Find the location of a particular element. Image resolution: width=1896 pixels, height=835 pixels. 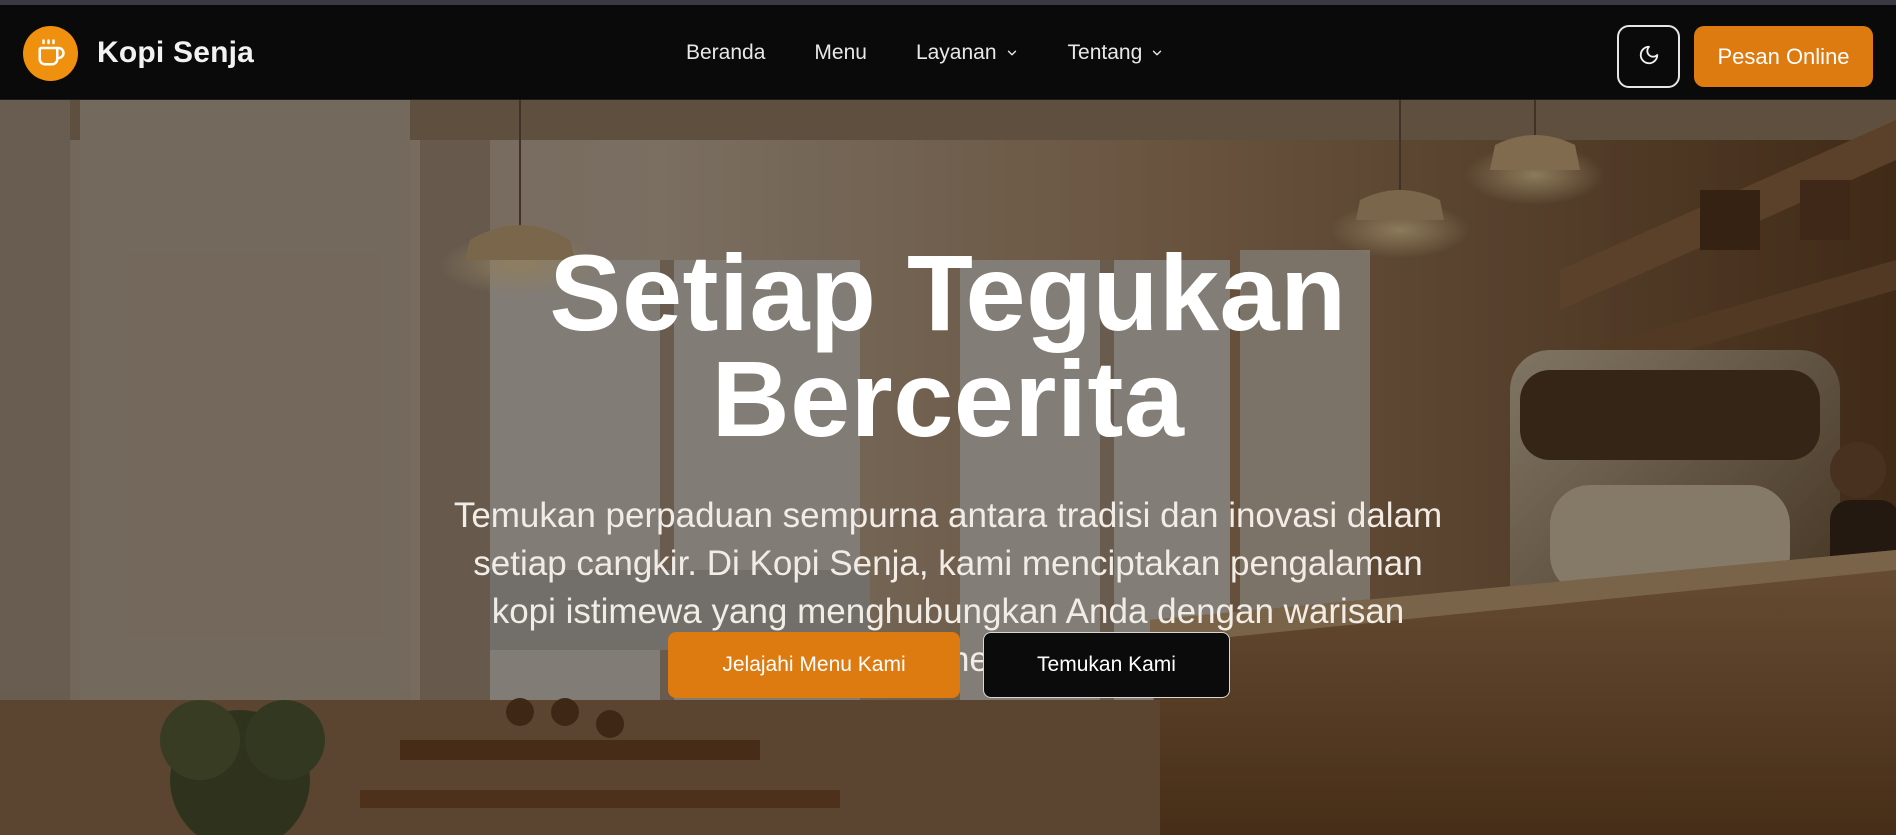

brand-name: Kopi Senja is located at coordinates (176, 52).